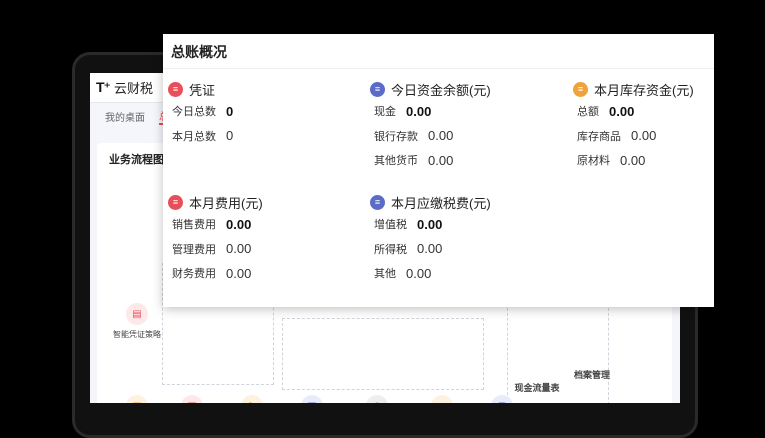  Describe the element at coordinates (441, 203) in the screenshot. I see `section-title: 本月应缴税费(元)` at that location.